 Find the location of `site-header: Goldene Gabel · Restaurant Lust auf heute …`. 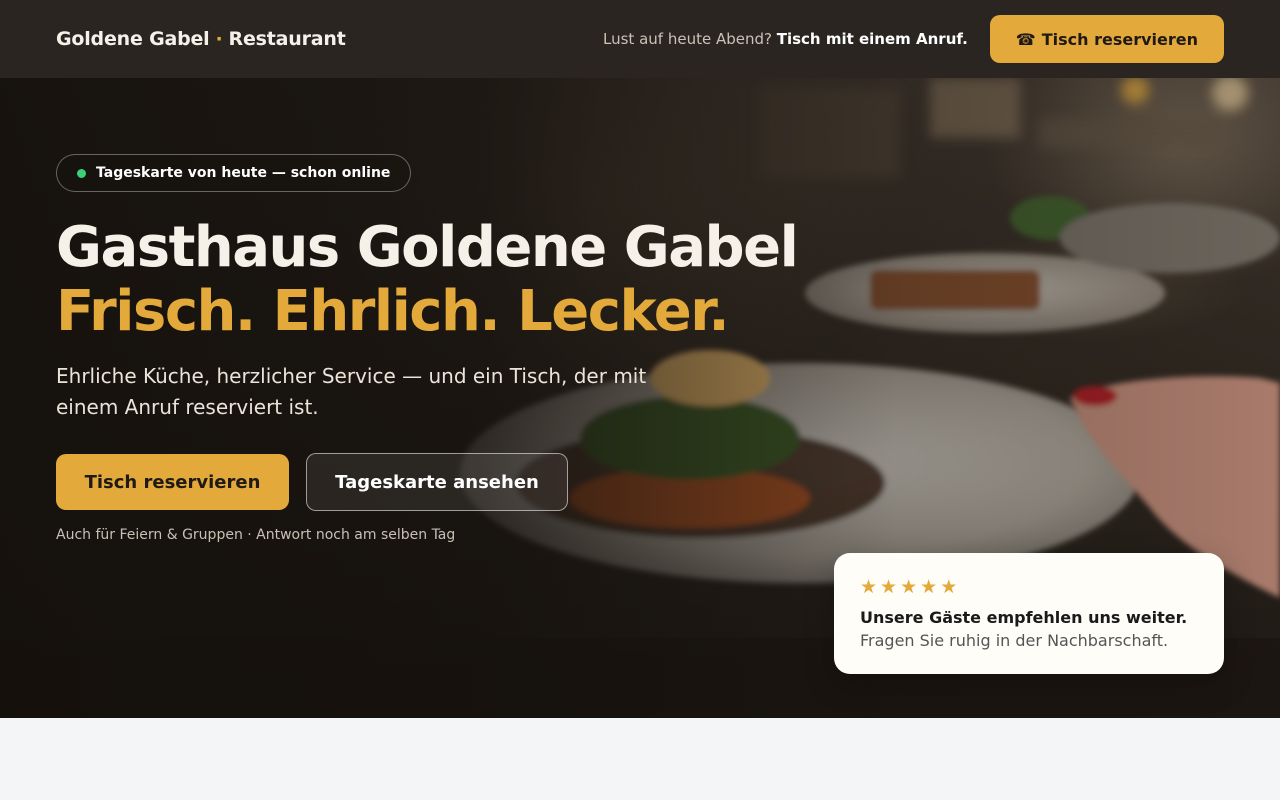

site-header: Goldene Gabel · Restaurant Lust auf heute … is located at coordinates (640, 39).